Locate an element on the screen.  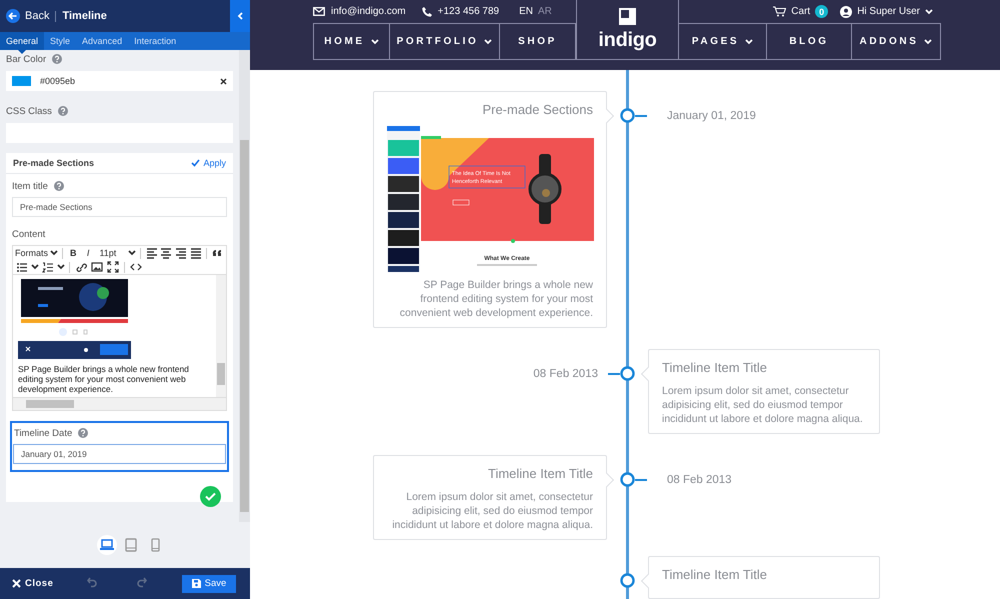
nav-menu-item: BLOG is located at coordinates (809, 41).